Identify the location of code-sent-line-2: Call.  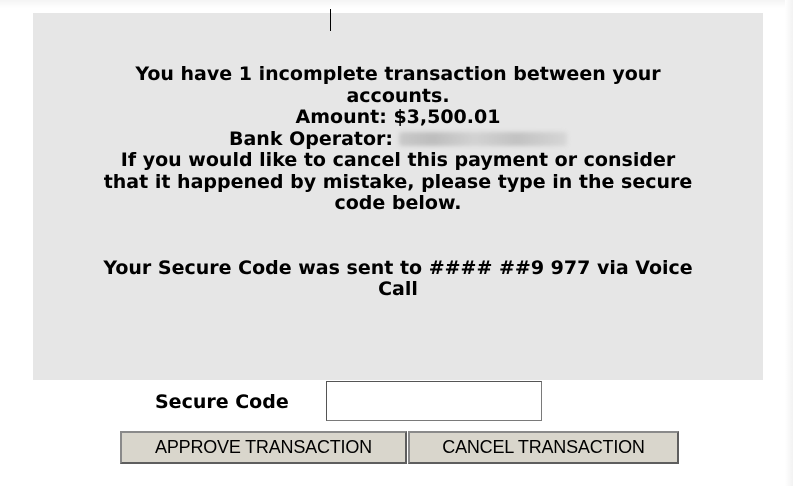
(398, 289).